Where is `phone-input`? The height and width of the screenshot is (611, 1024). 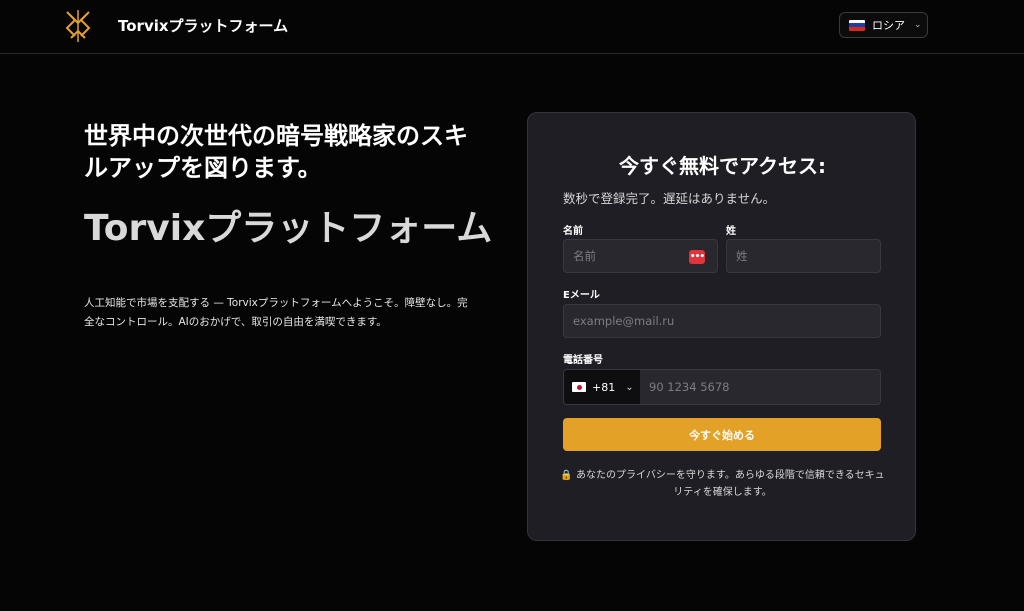
phone-input is located at coordinates (760, 387).